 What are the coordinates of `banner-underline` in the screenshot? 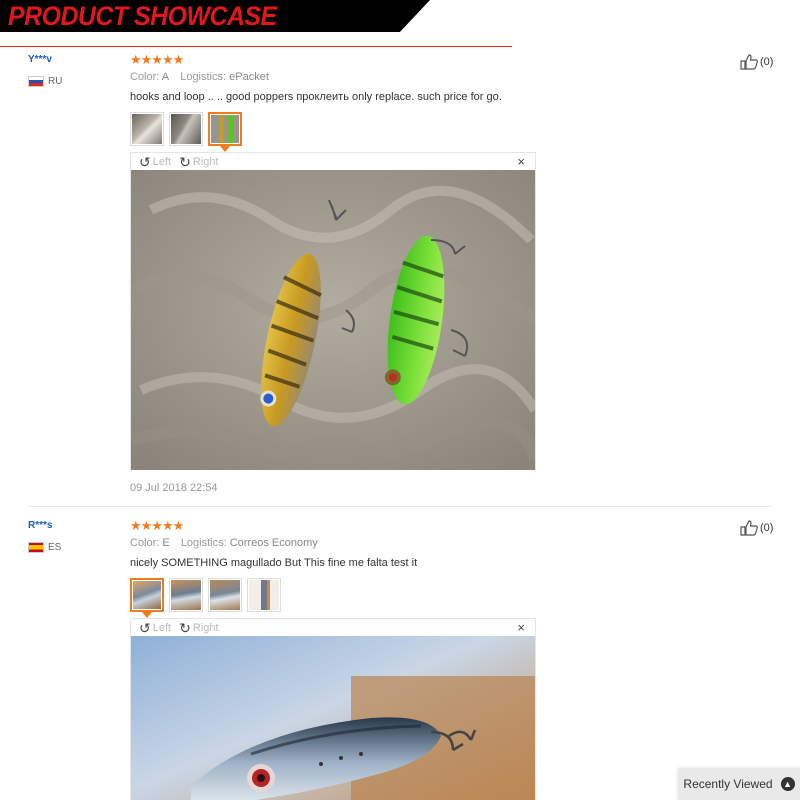 It's located at (256, 46).